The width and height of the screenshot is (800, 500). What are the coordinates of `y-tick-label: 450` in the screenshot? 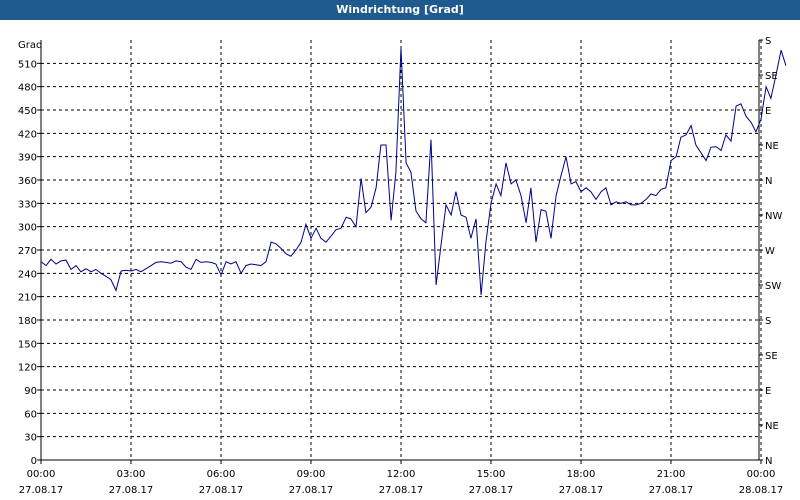 It's located at (27, 111).